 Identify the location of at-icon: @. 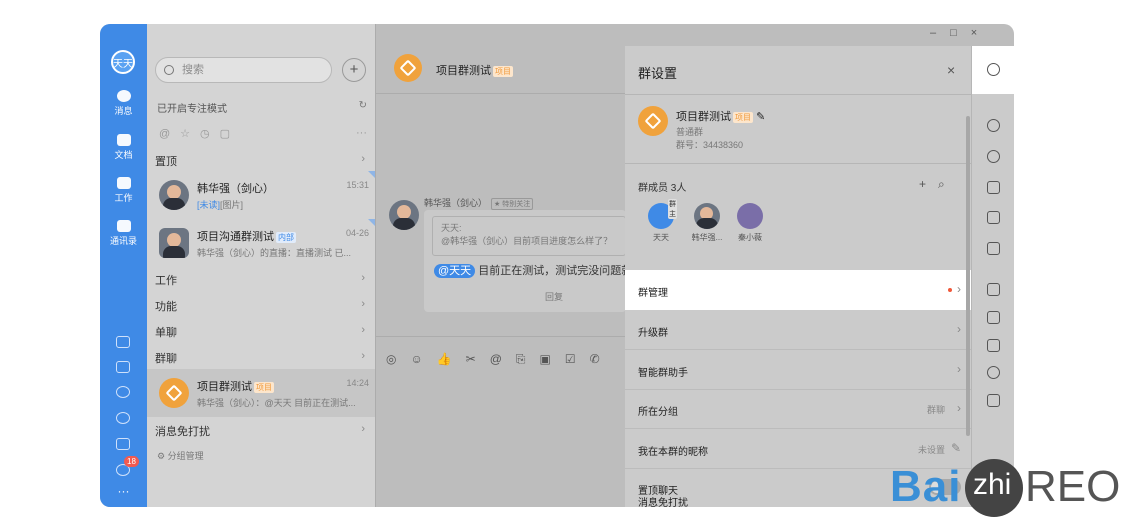
(169, 134).